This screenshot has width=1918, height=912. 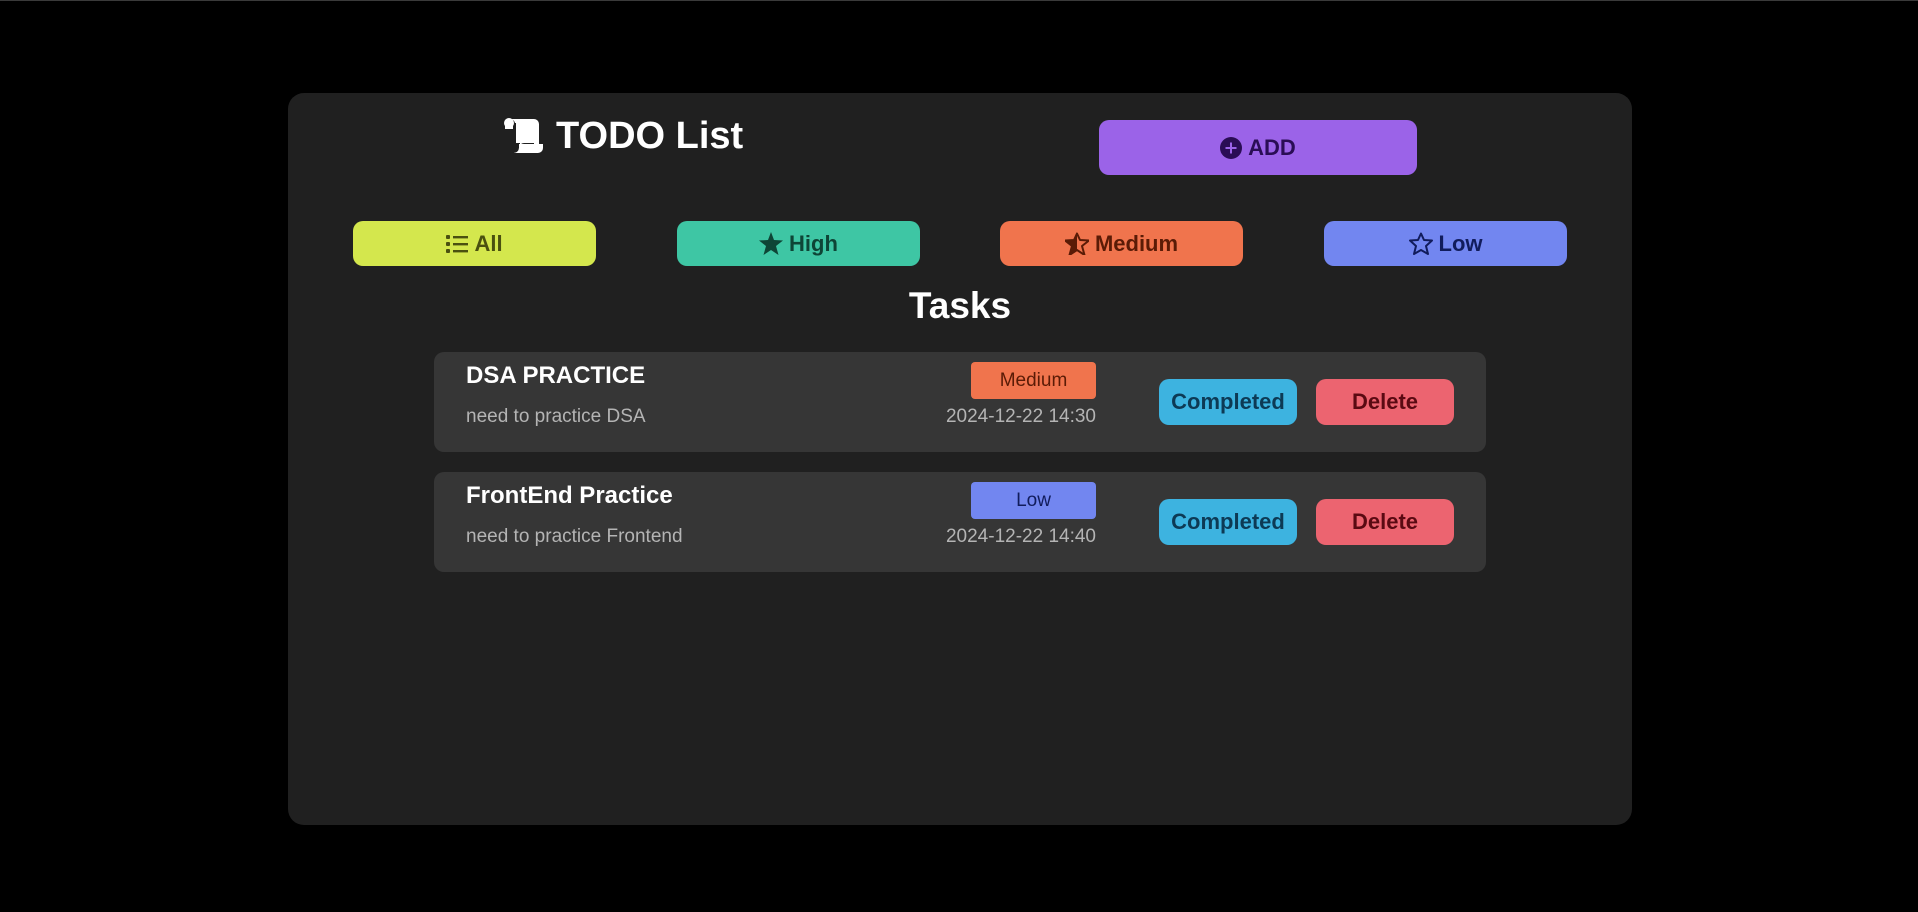 What do you see at coordinates (556, 375) in the screenshot?
I see `task-title: DSA PRACTICE` at bounding box center [556, 375].